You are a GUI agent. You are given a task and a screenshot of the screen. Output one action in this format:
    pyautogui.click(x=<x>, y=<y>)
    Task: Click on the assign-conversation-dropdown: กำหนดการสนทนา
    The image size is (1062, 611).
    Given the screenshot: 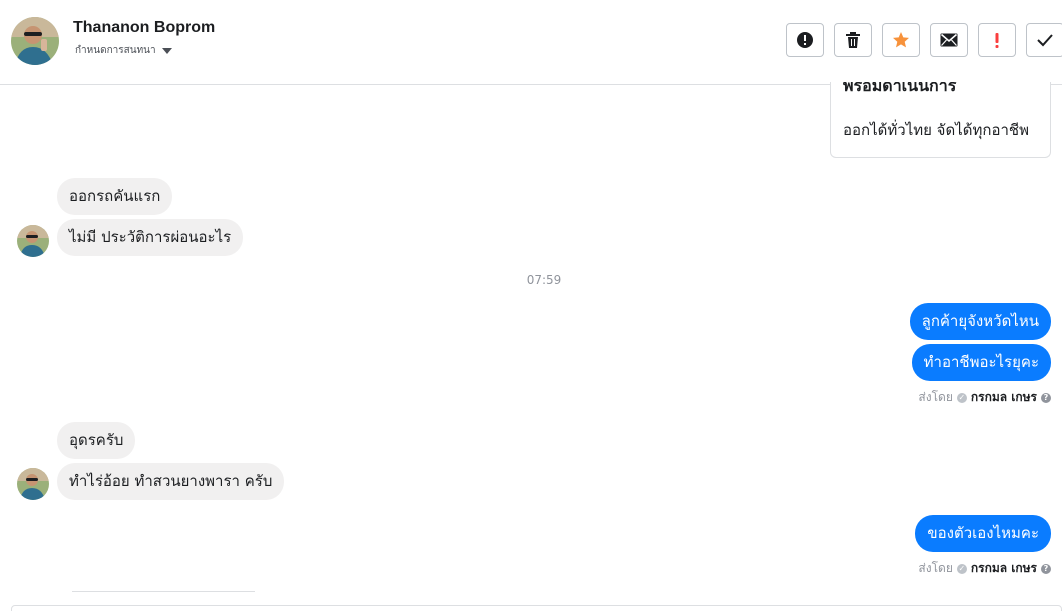 What is the action you would take?
    pyautogui.click(x=123, y=50)
    